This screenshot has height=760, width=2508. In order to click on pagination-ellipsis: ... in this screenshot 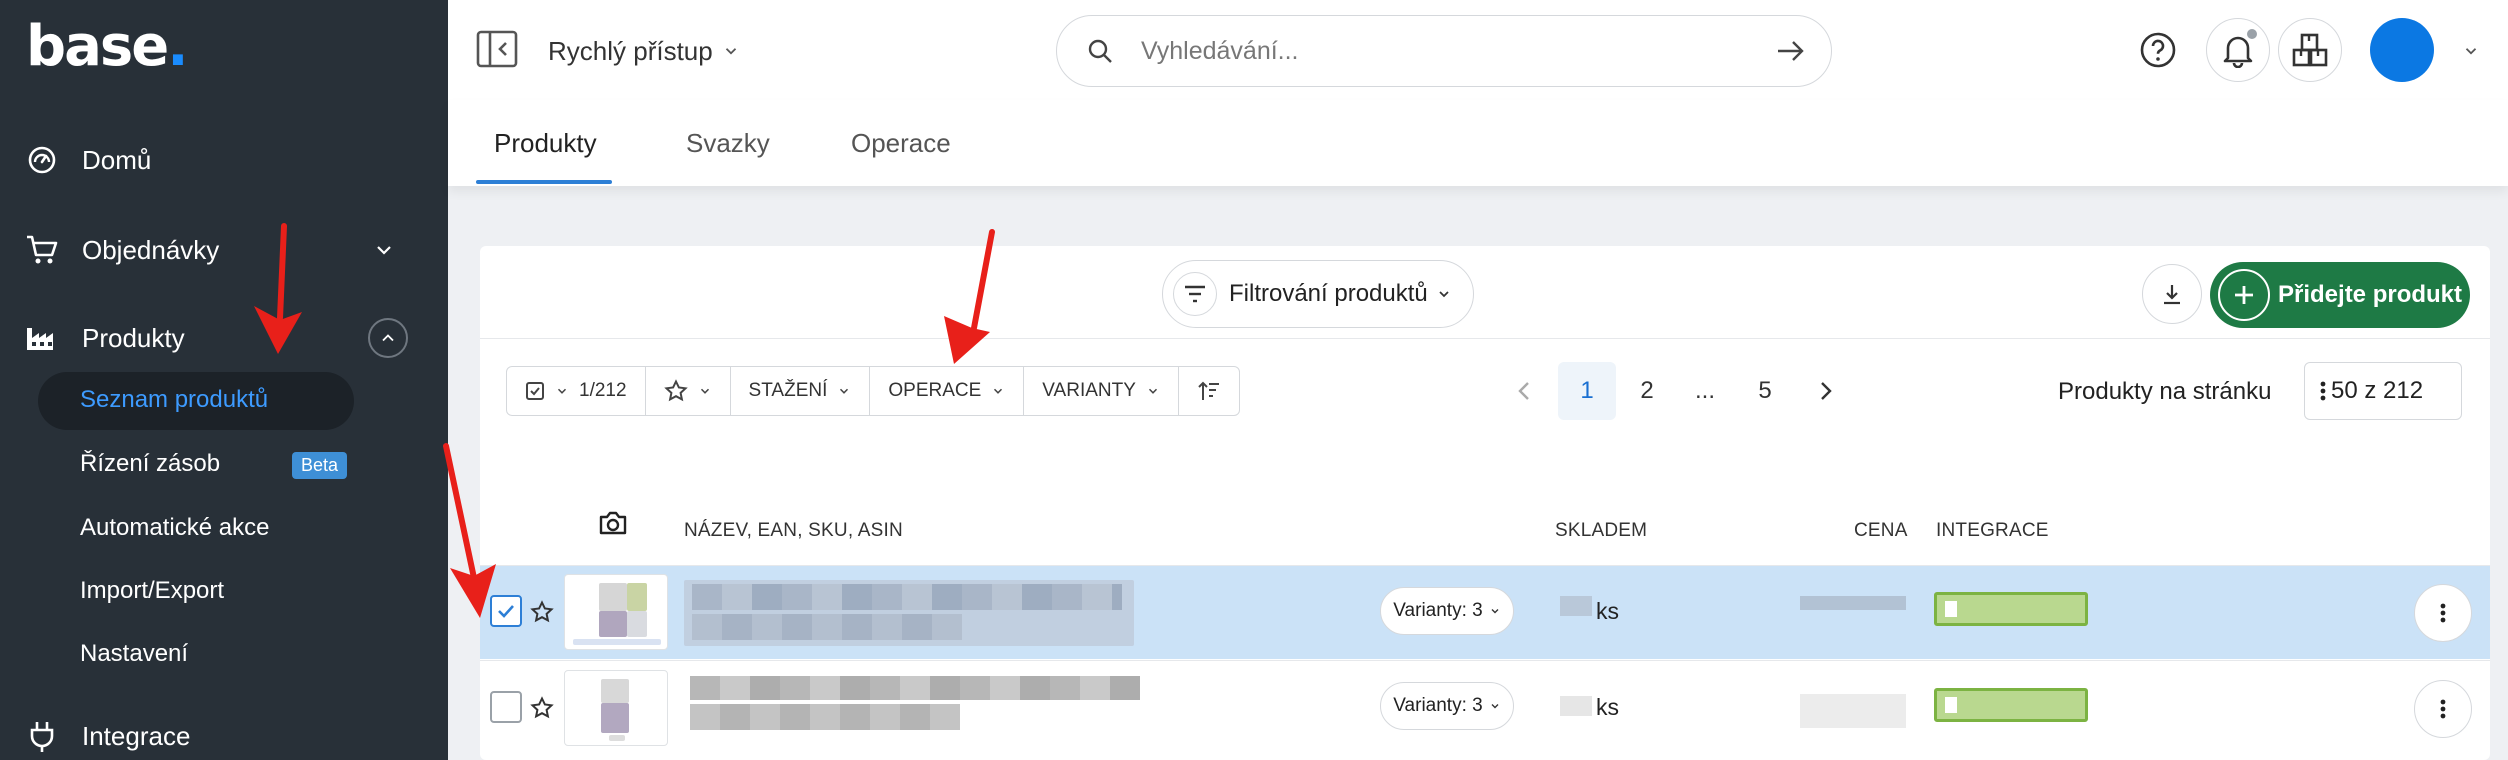, I will do `click(1704, 390)`.